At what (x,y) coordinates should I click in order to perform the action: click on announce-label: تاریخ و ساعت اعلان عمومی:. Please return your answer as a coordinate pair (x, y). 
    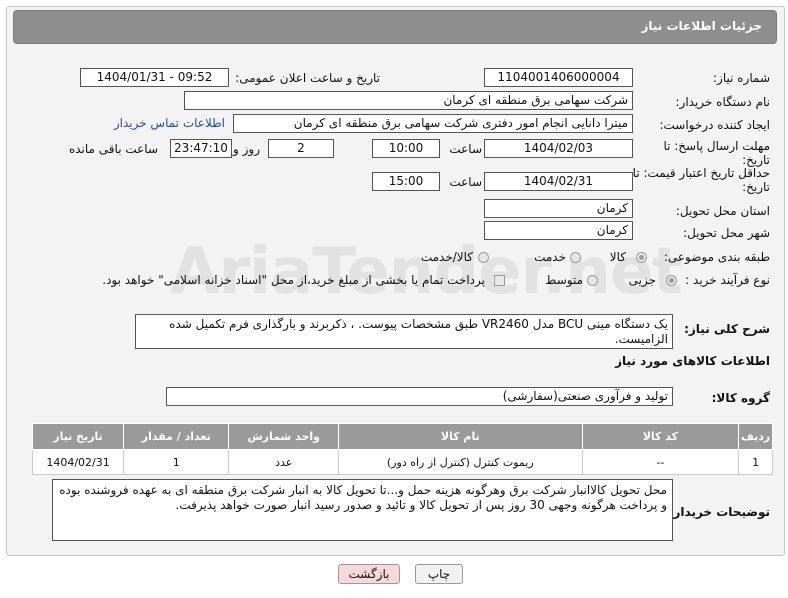
    Looking at the image, I should click on (307, 78).